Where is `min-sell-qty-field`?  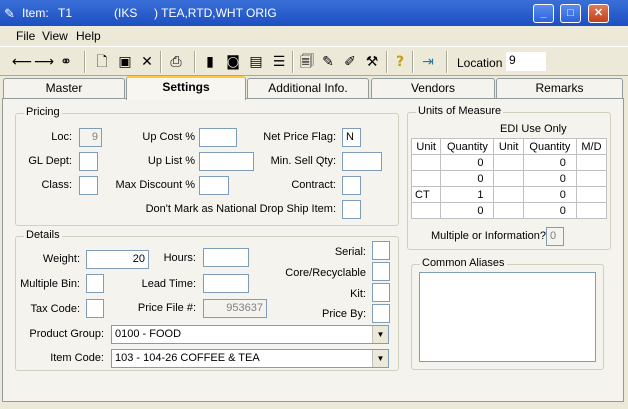
min-sell-qty-field is located at coordinates (362, 161).